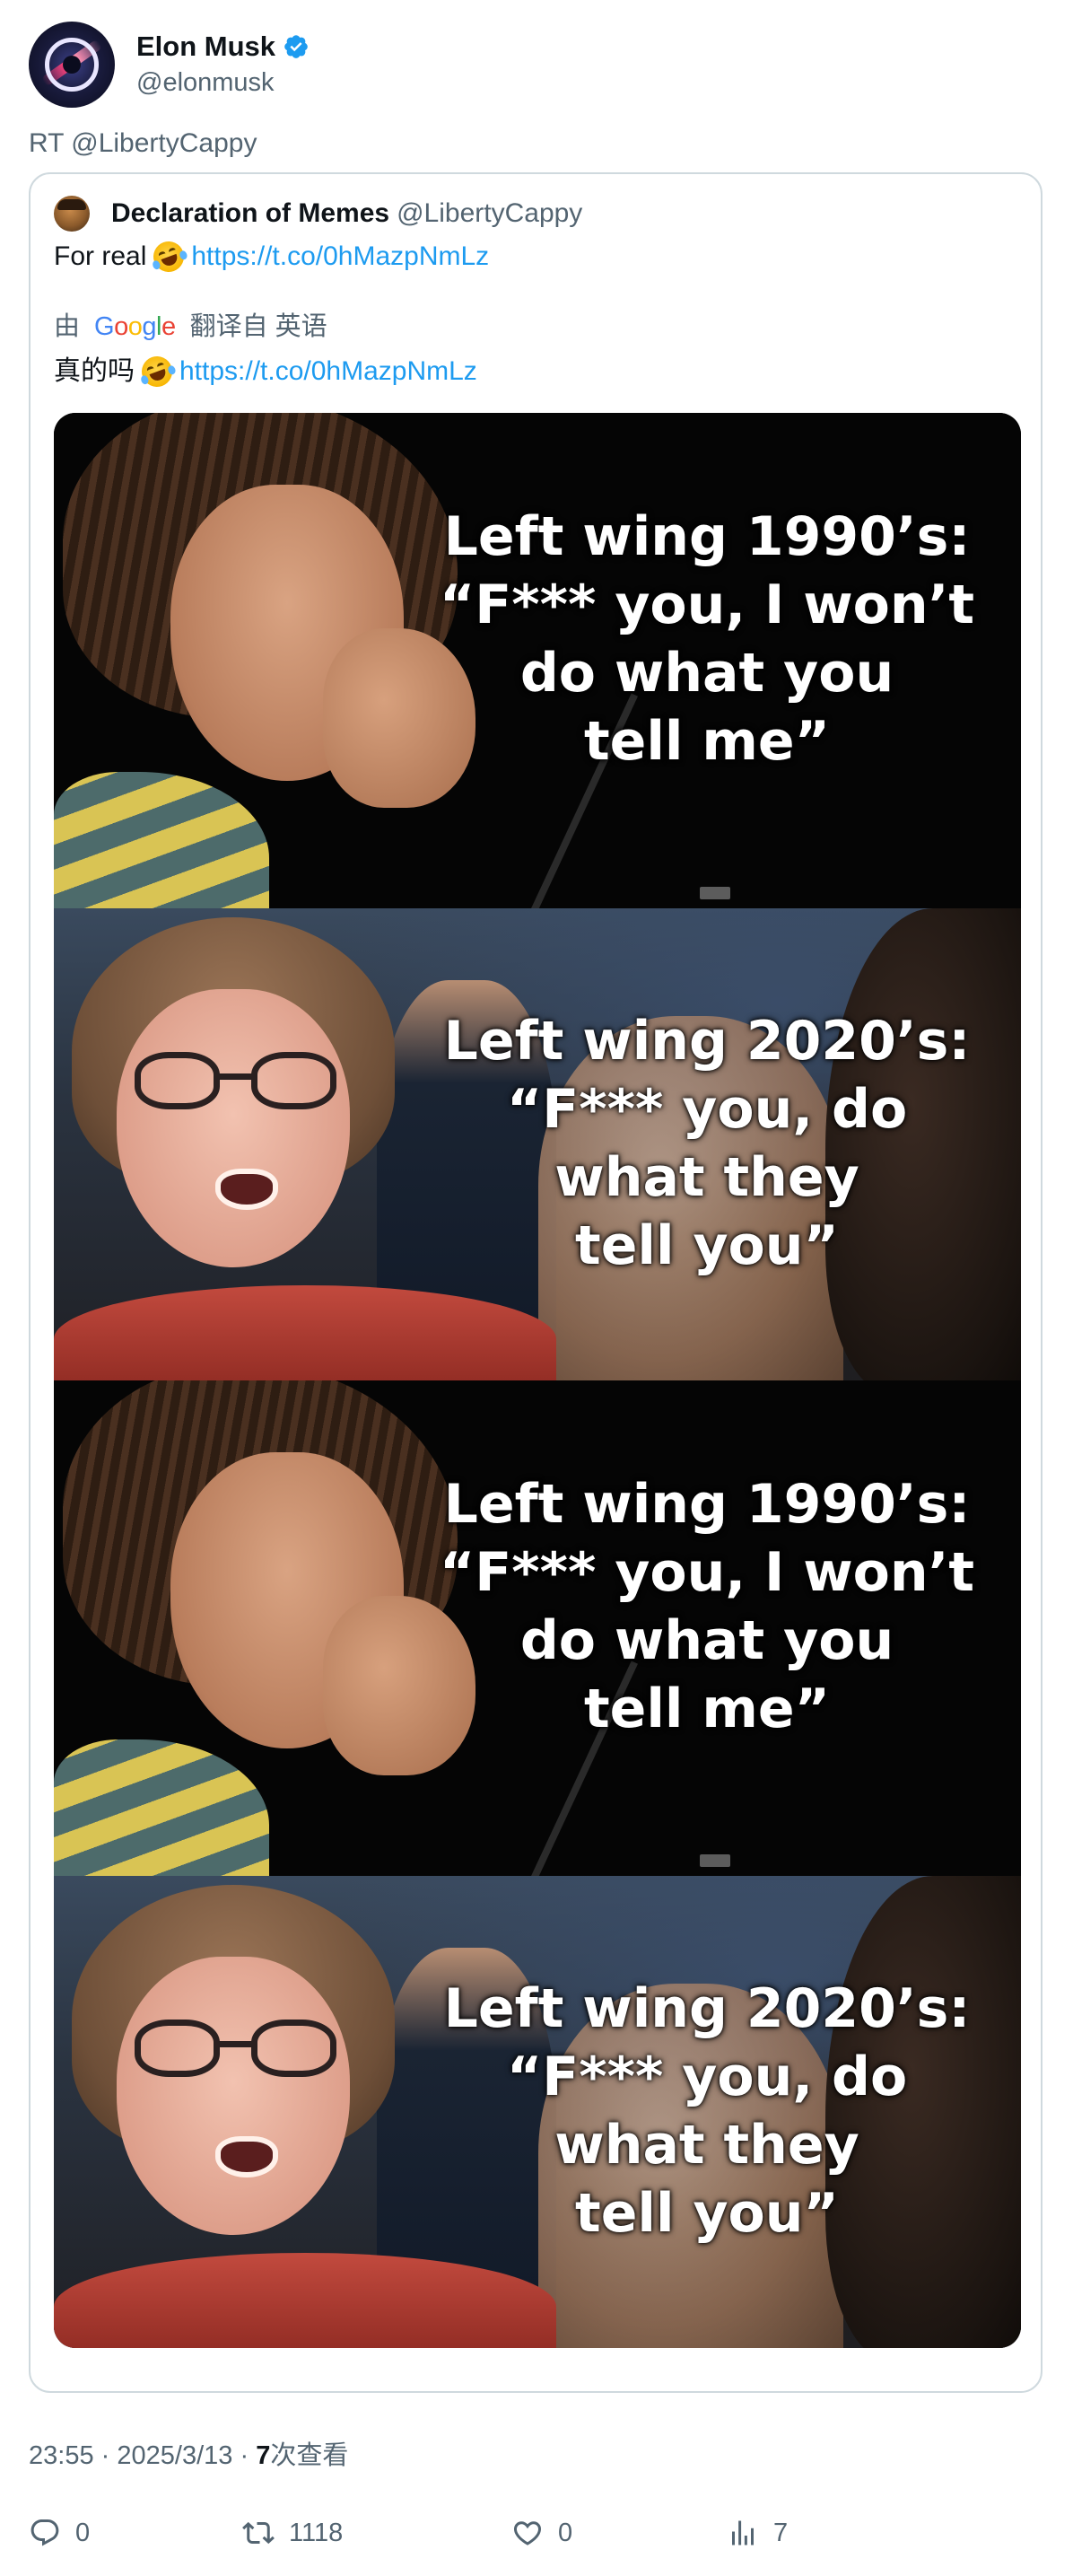 The width and height of the screenshot is (1073, 2576). I want to click on quoted-text-content: For real, so click(100, 256).